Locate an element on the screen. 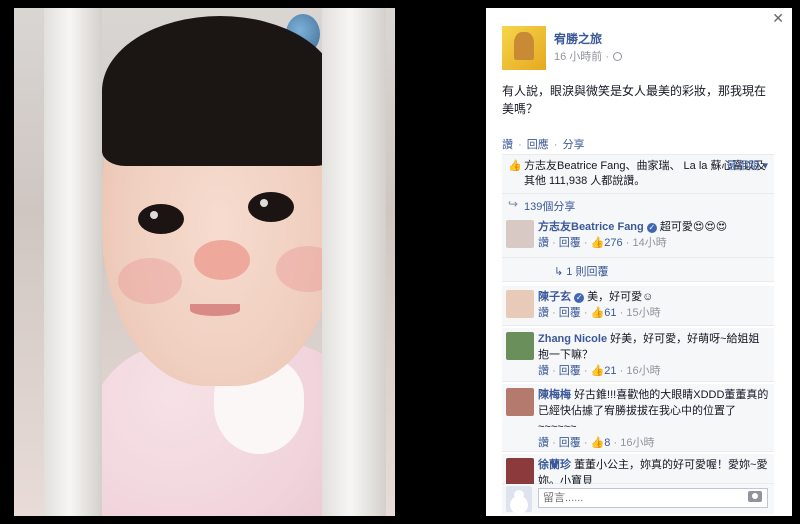  comment-like-count: 8 is located at coordinates (607, 443).